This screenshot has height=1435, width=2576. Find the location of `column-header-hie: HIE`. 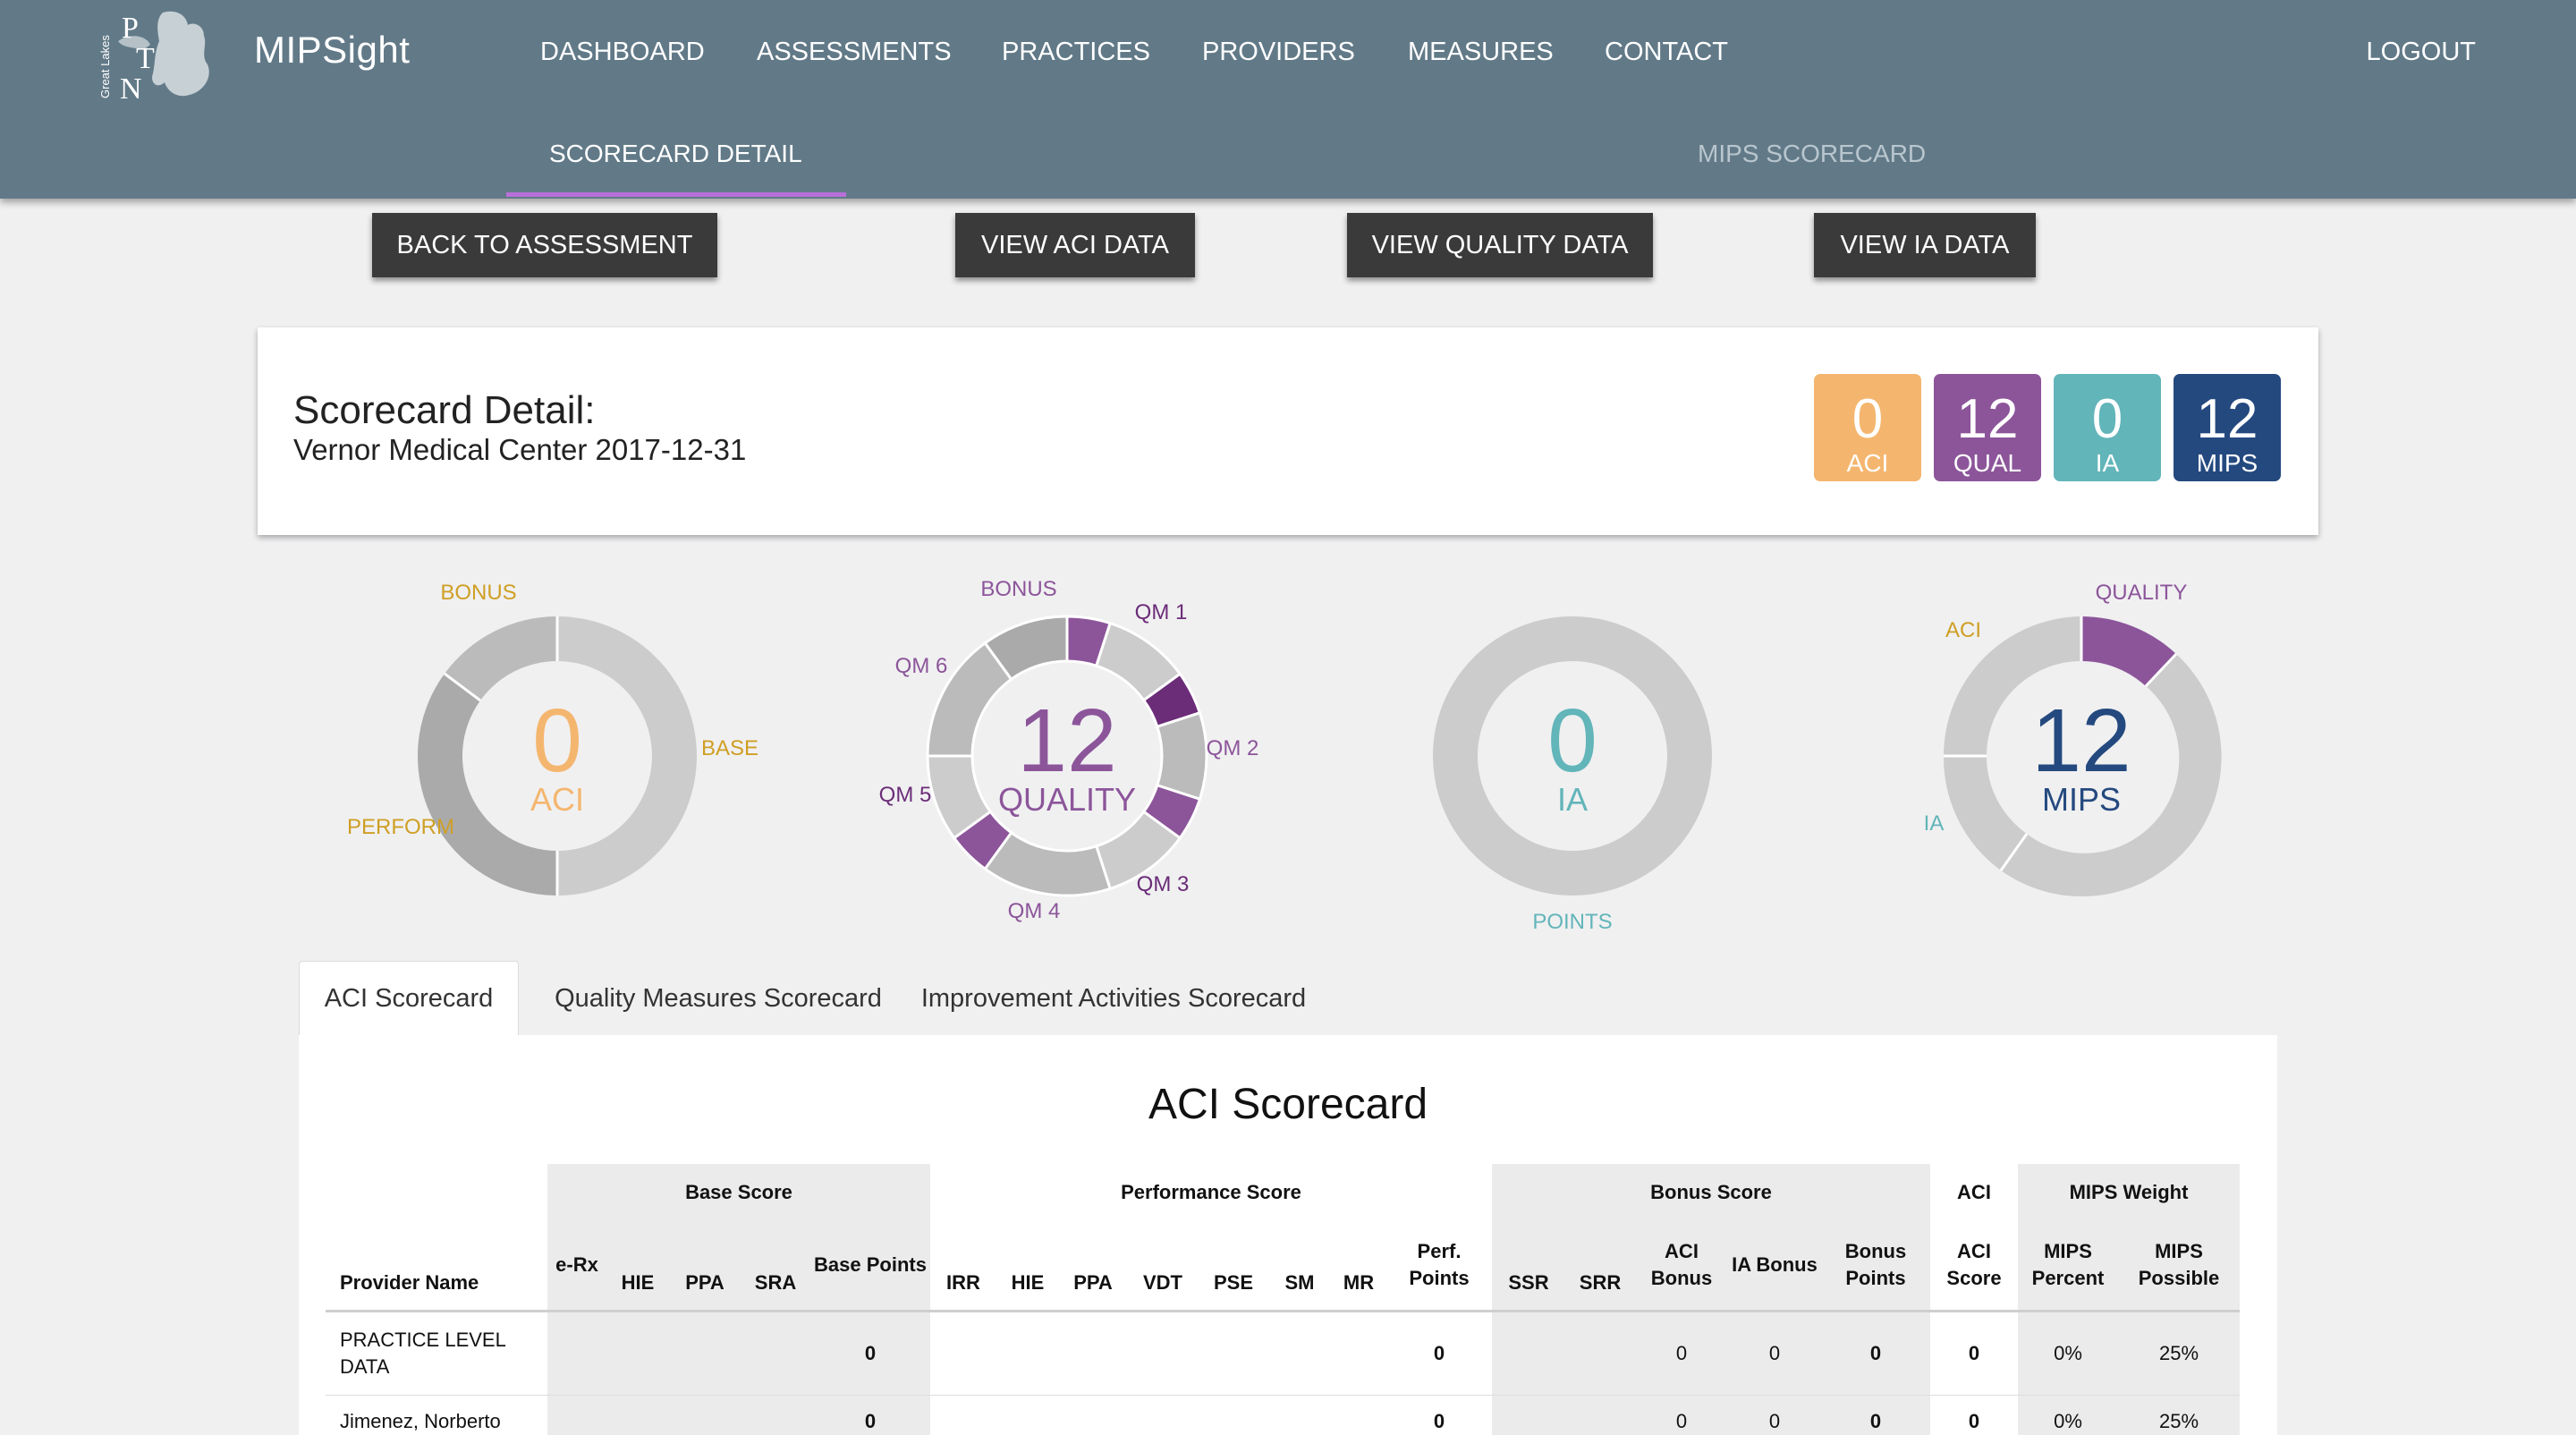

column-header-hie: HIE is located at coordinates (637, 1266).